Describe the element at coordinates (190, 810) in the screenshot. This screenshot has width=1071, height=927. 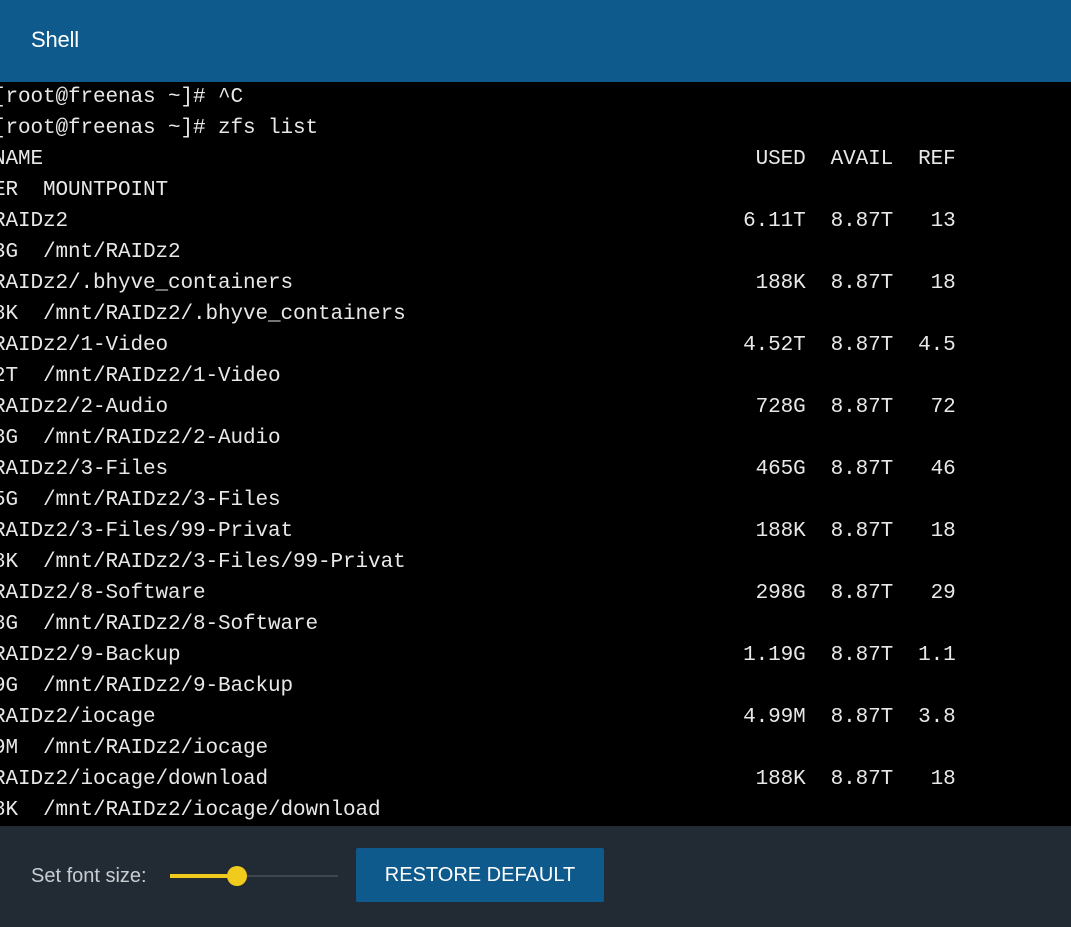
I see `terminal-line: 8K /mnt/RAIDz2/iocage/download` at that location.